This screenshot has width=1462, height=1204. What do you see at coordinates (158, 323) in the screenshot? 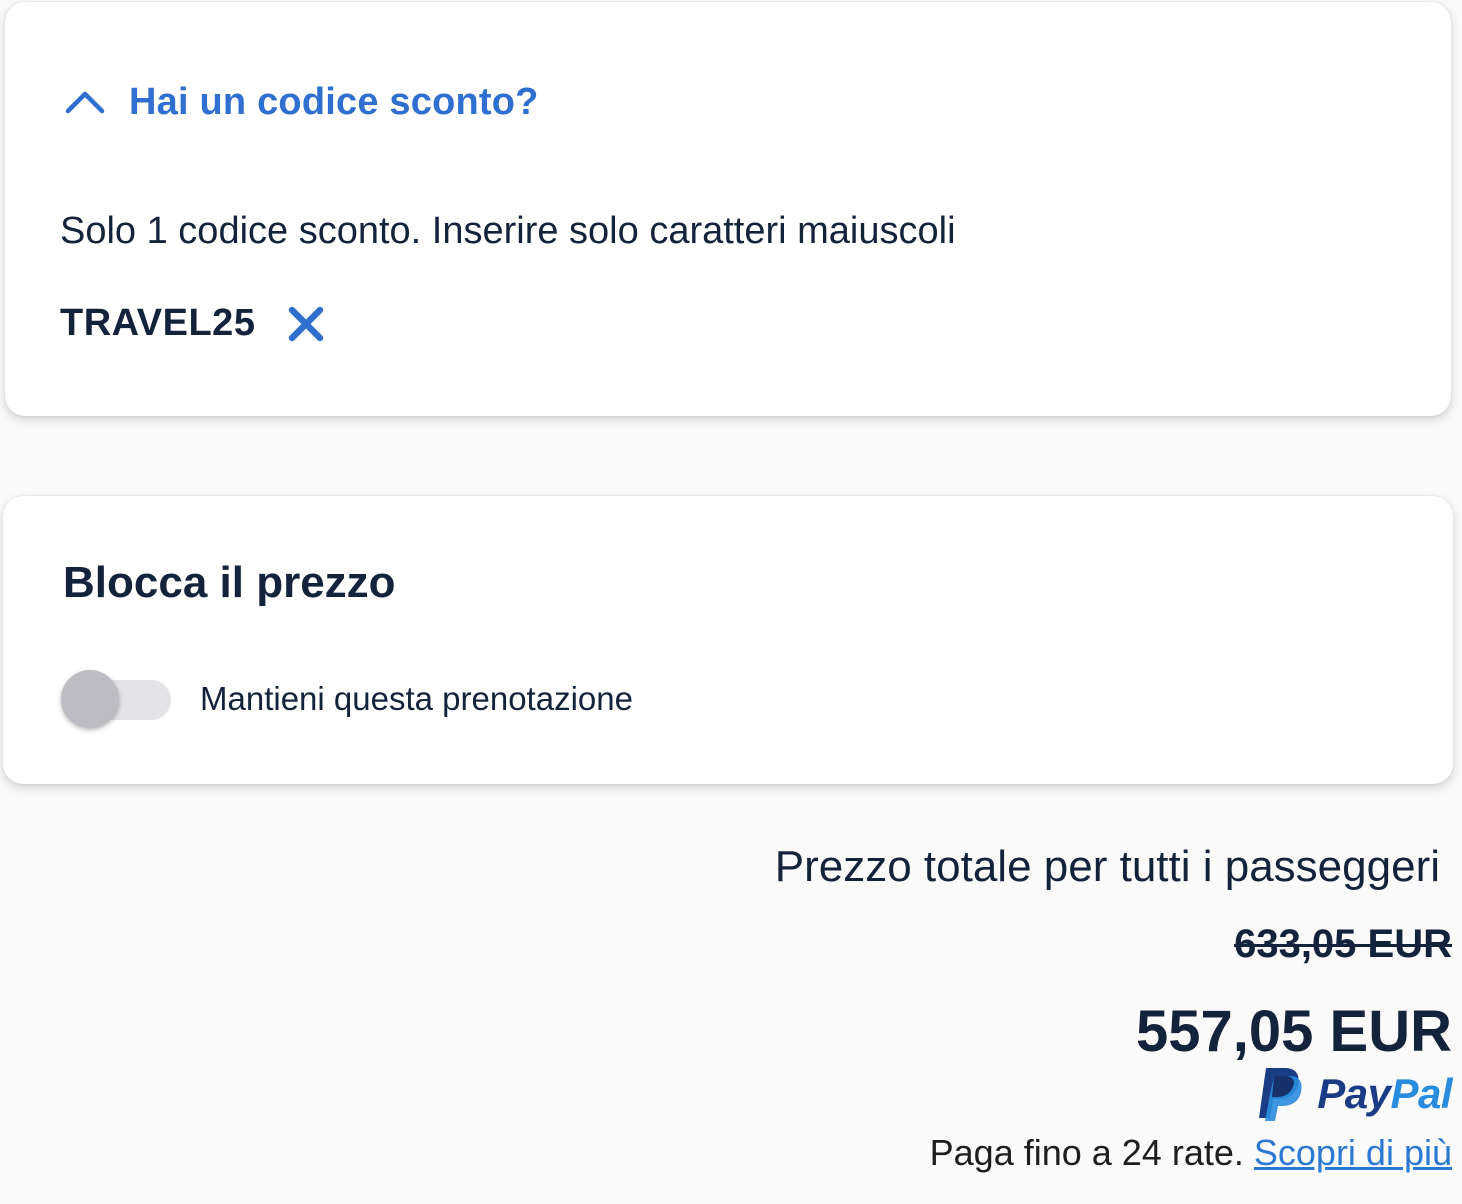
I see `discount-code-value: TRAVEL25` at bounding box center [158, 323].